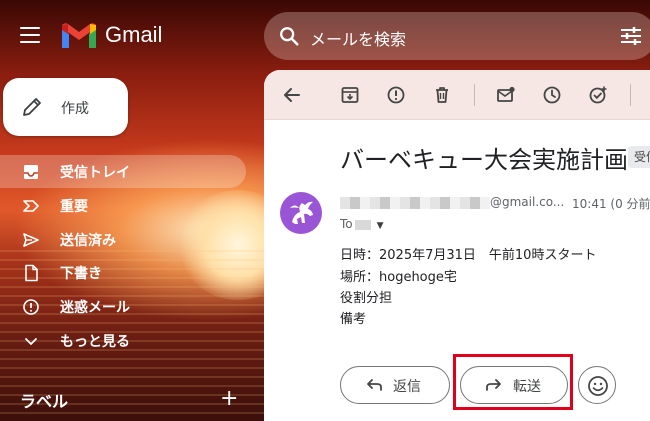  I want to click on emoji-icon, so click(598, 386).